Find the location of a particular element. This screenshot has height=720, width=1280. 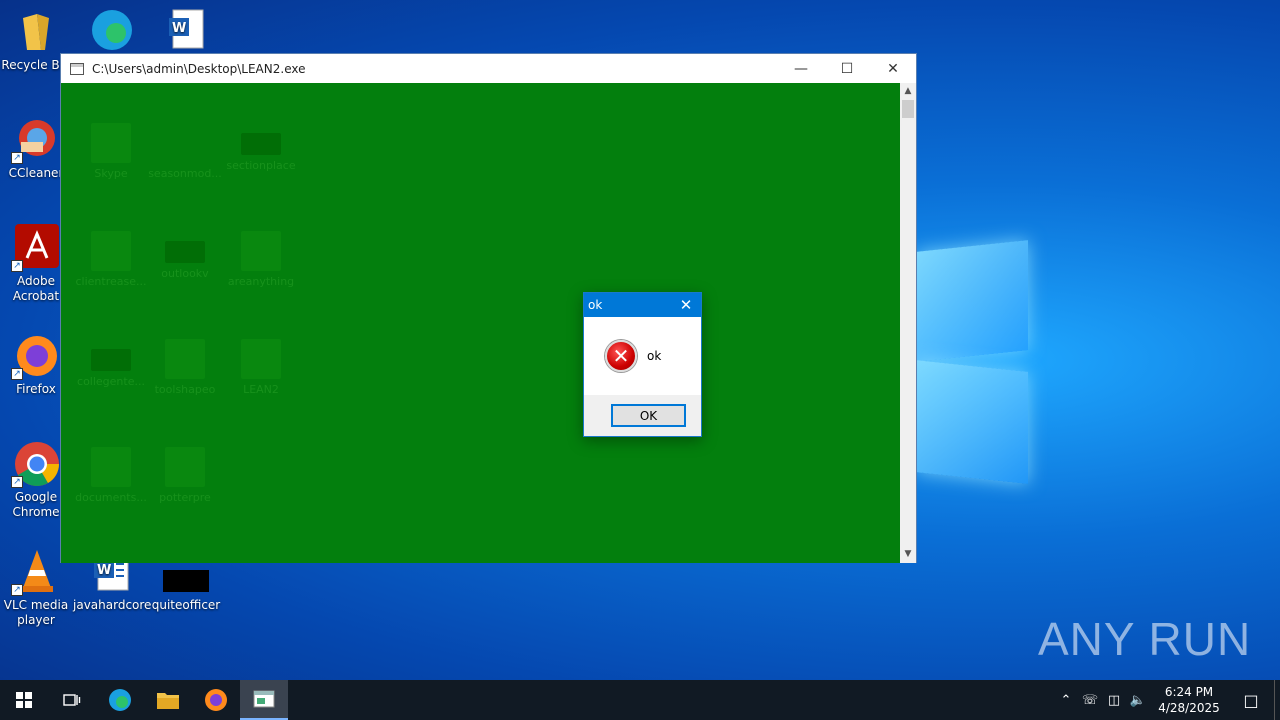

clock-time: 6:24 PM is located at coordinates (1189, 692).